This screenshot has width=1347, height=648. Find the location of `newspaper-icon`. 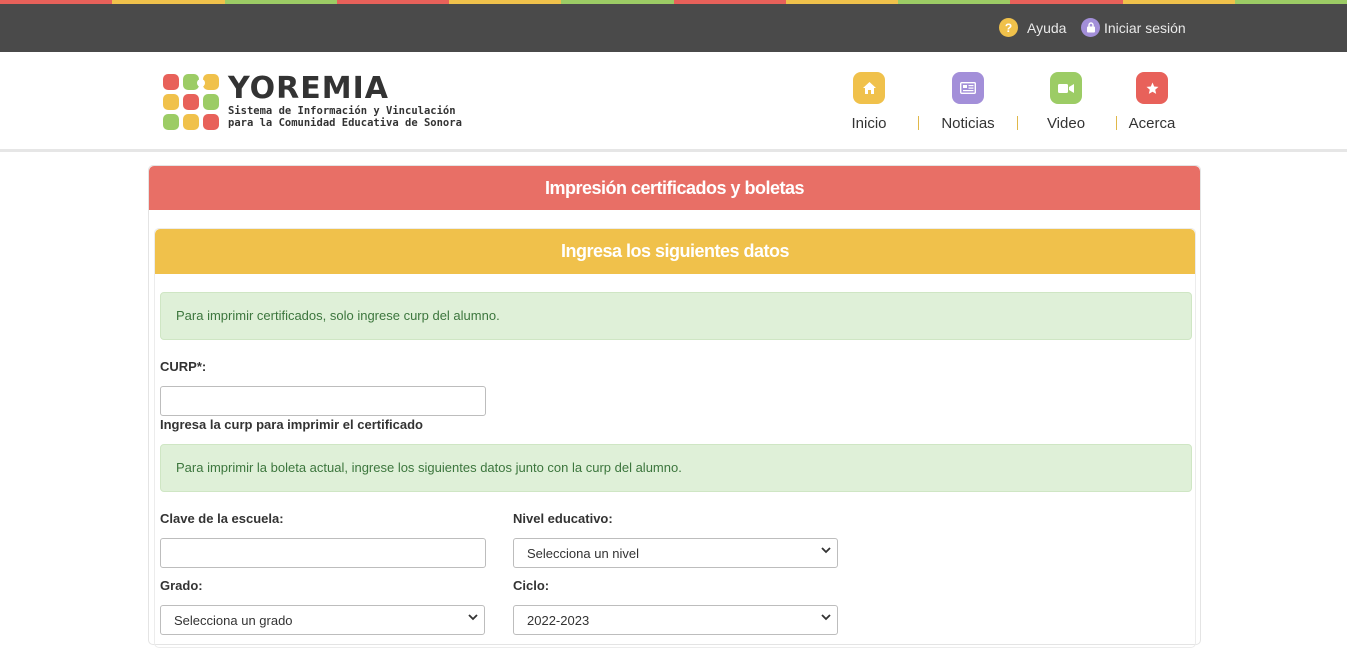

newspaper-icon is located at coordinates (968, 88).